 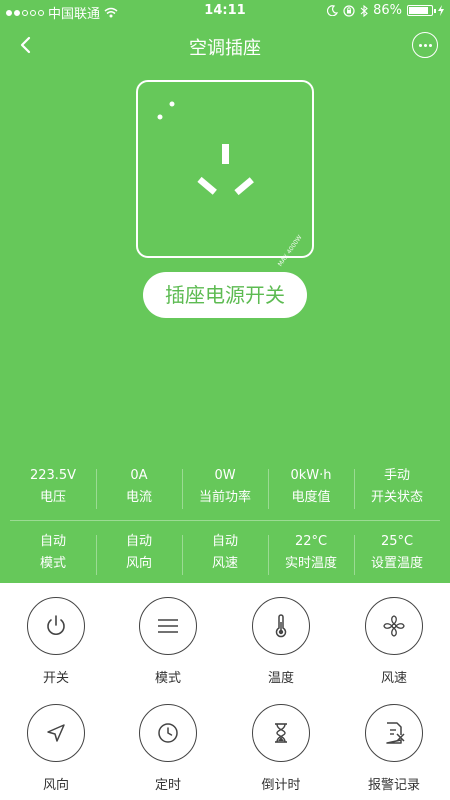 I want to click on stat-value: 25°C, so click(x=397, y=541).